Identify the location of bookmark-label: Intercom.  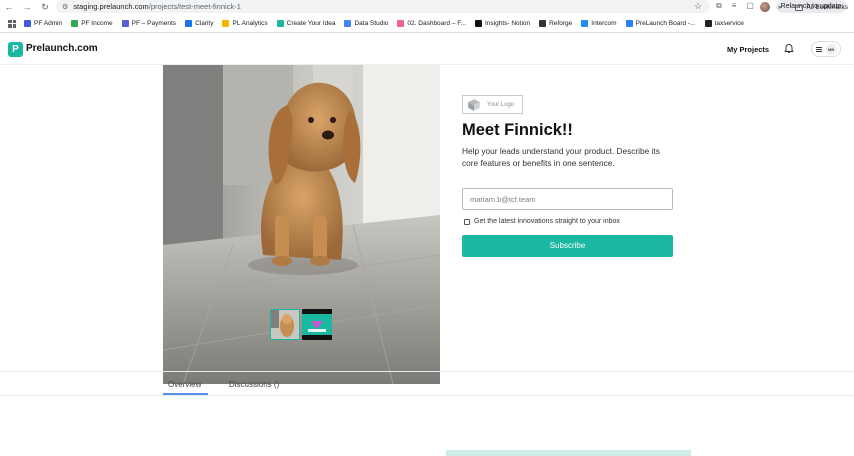
(604, 23).